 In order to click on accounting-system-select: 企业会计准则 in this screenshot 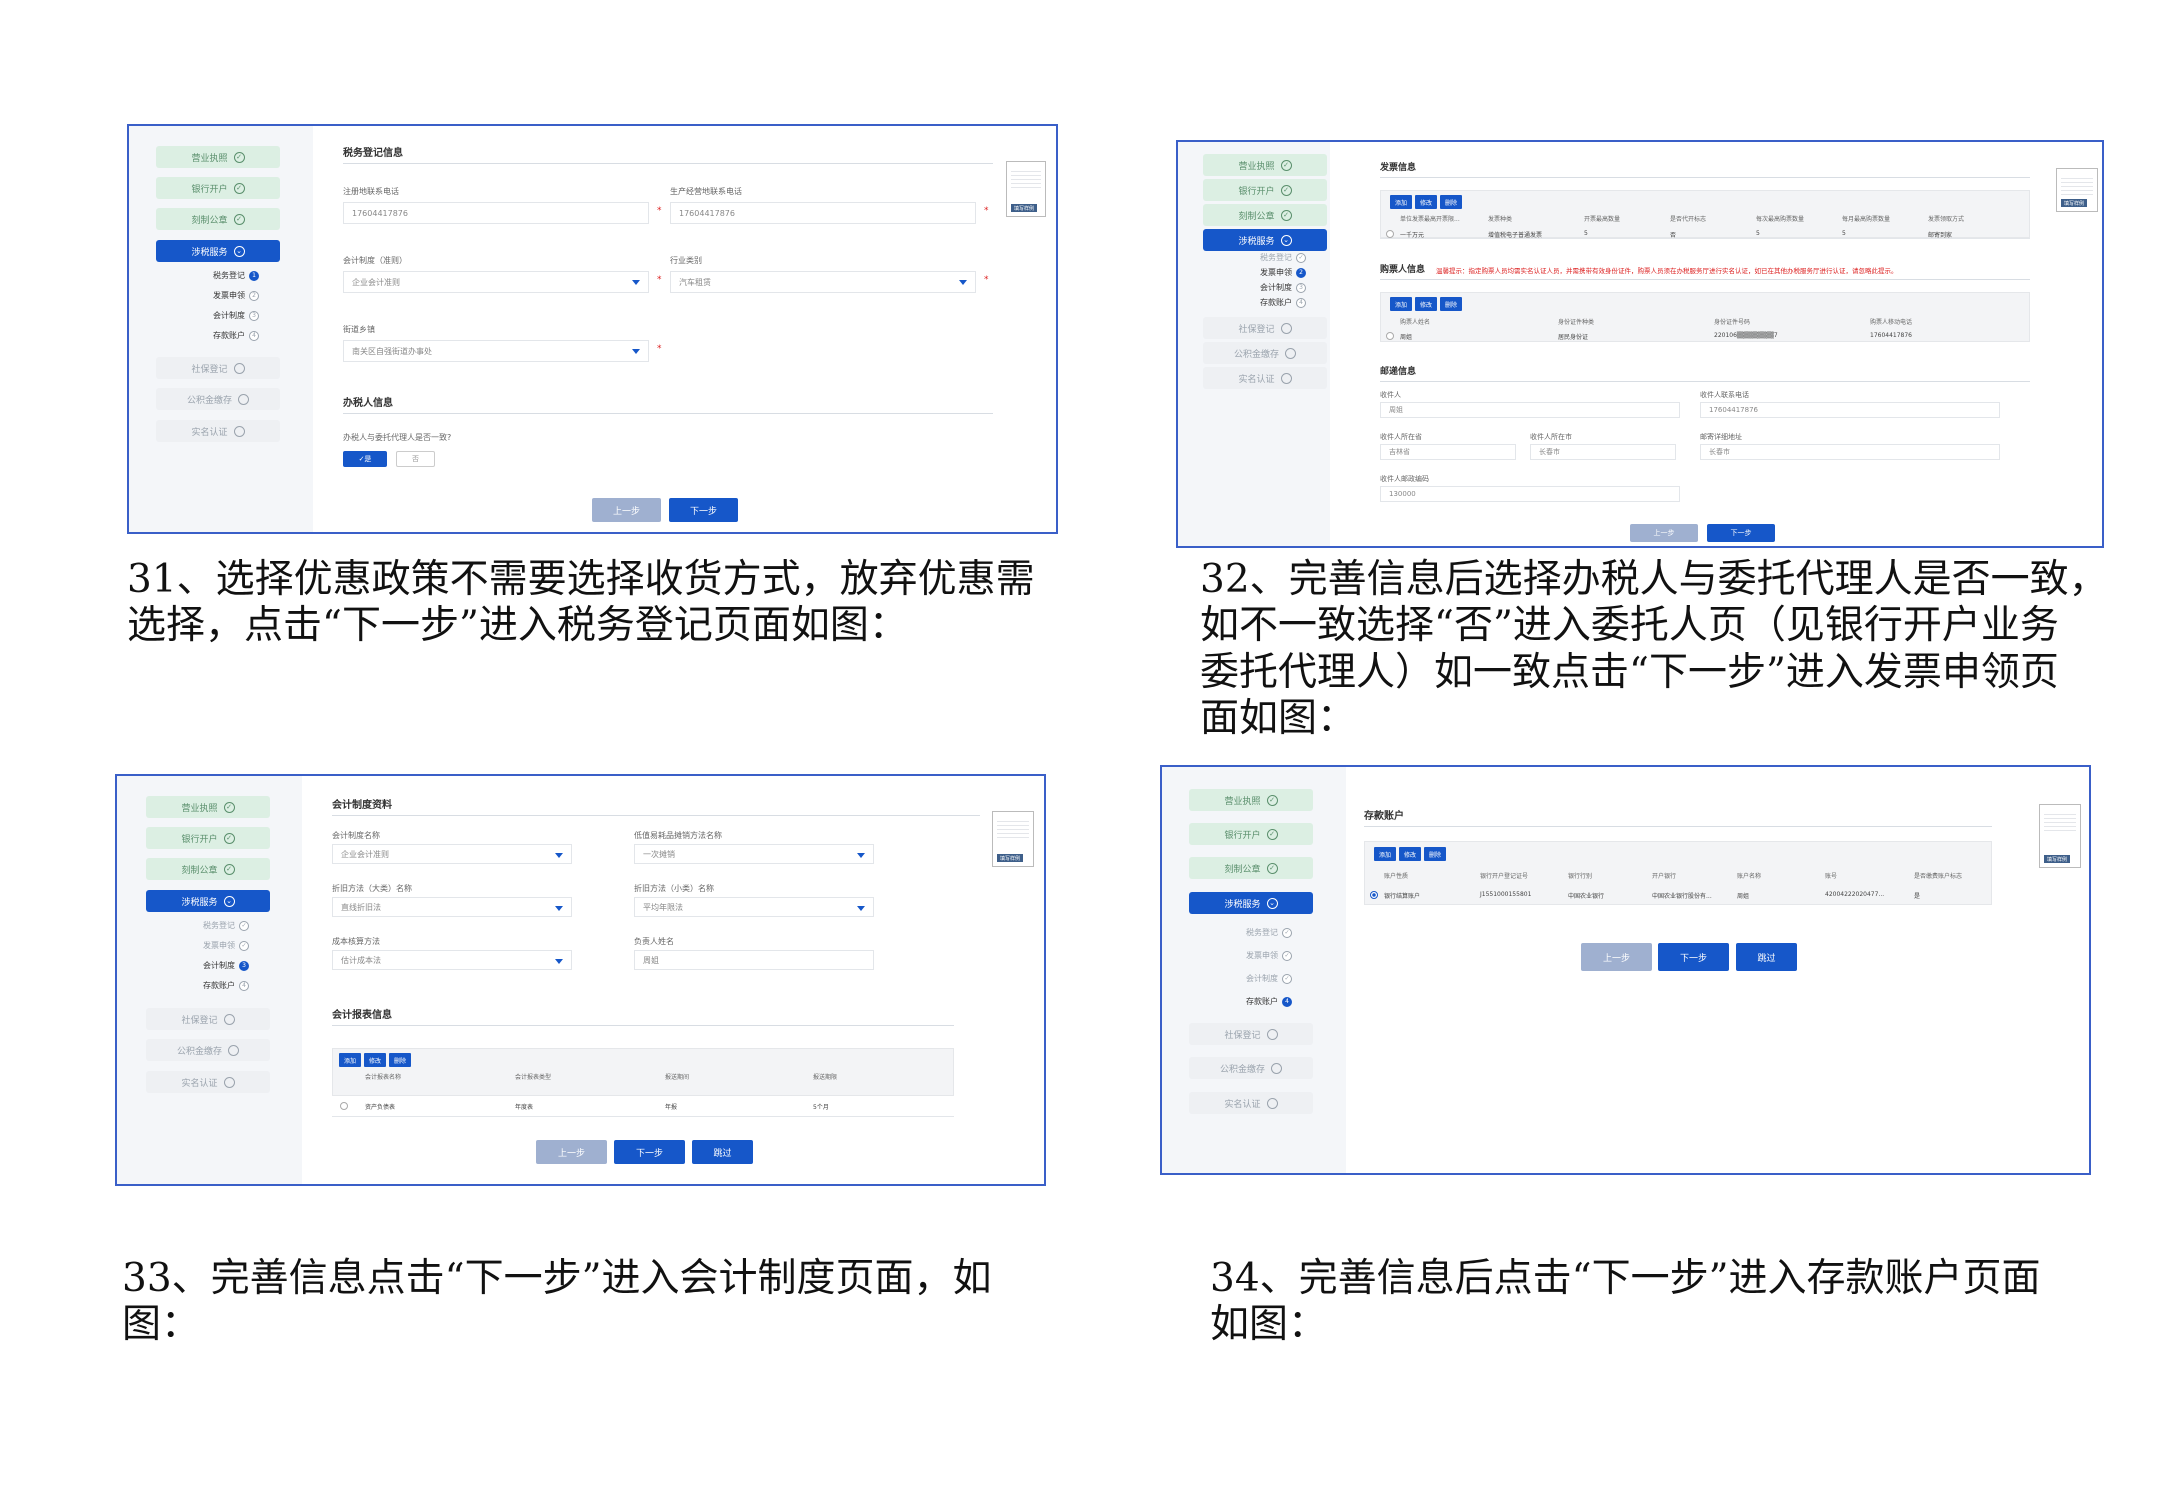, I will do `click(452, 854)`.